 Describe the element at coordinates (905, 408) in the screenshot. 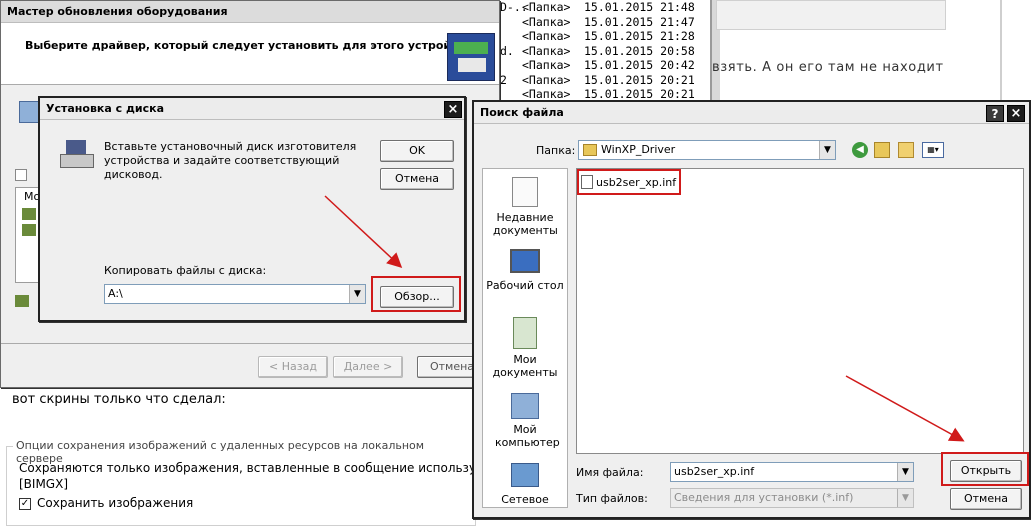

I see `annotation-arrow-open` at that location.